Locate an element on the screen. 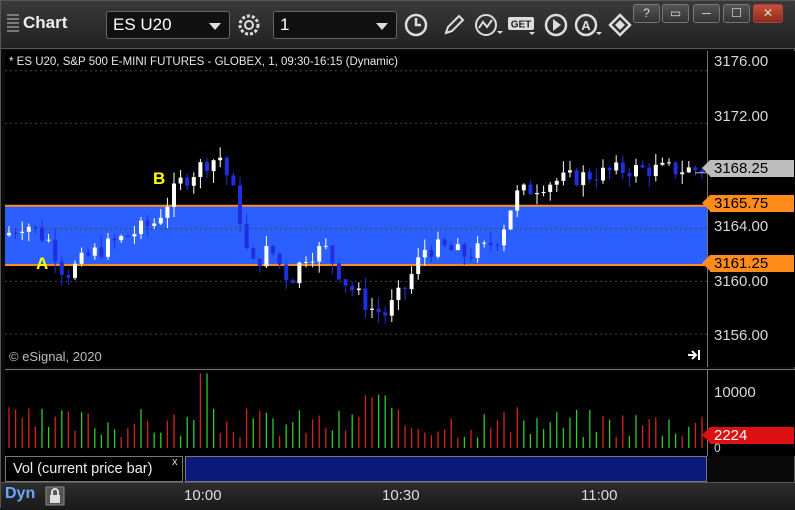 This screenshot has width=795, height=510. study-scroll-strip is located at coordinates (446, 469).